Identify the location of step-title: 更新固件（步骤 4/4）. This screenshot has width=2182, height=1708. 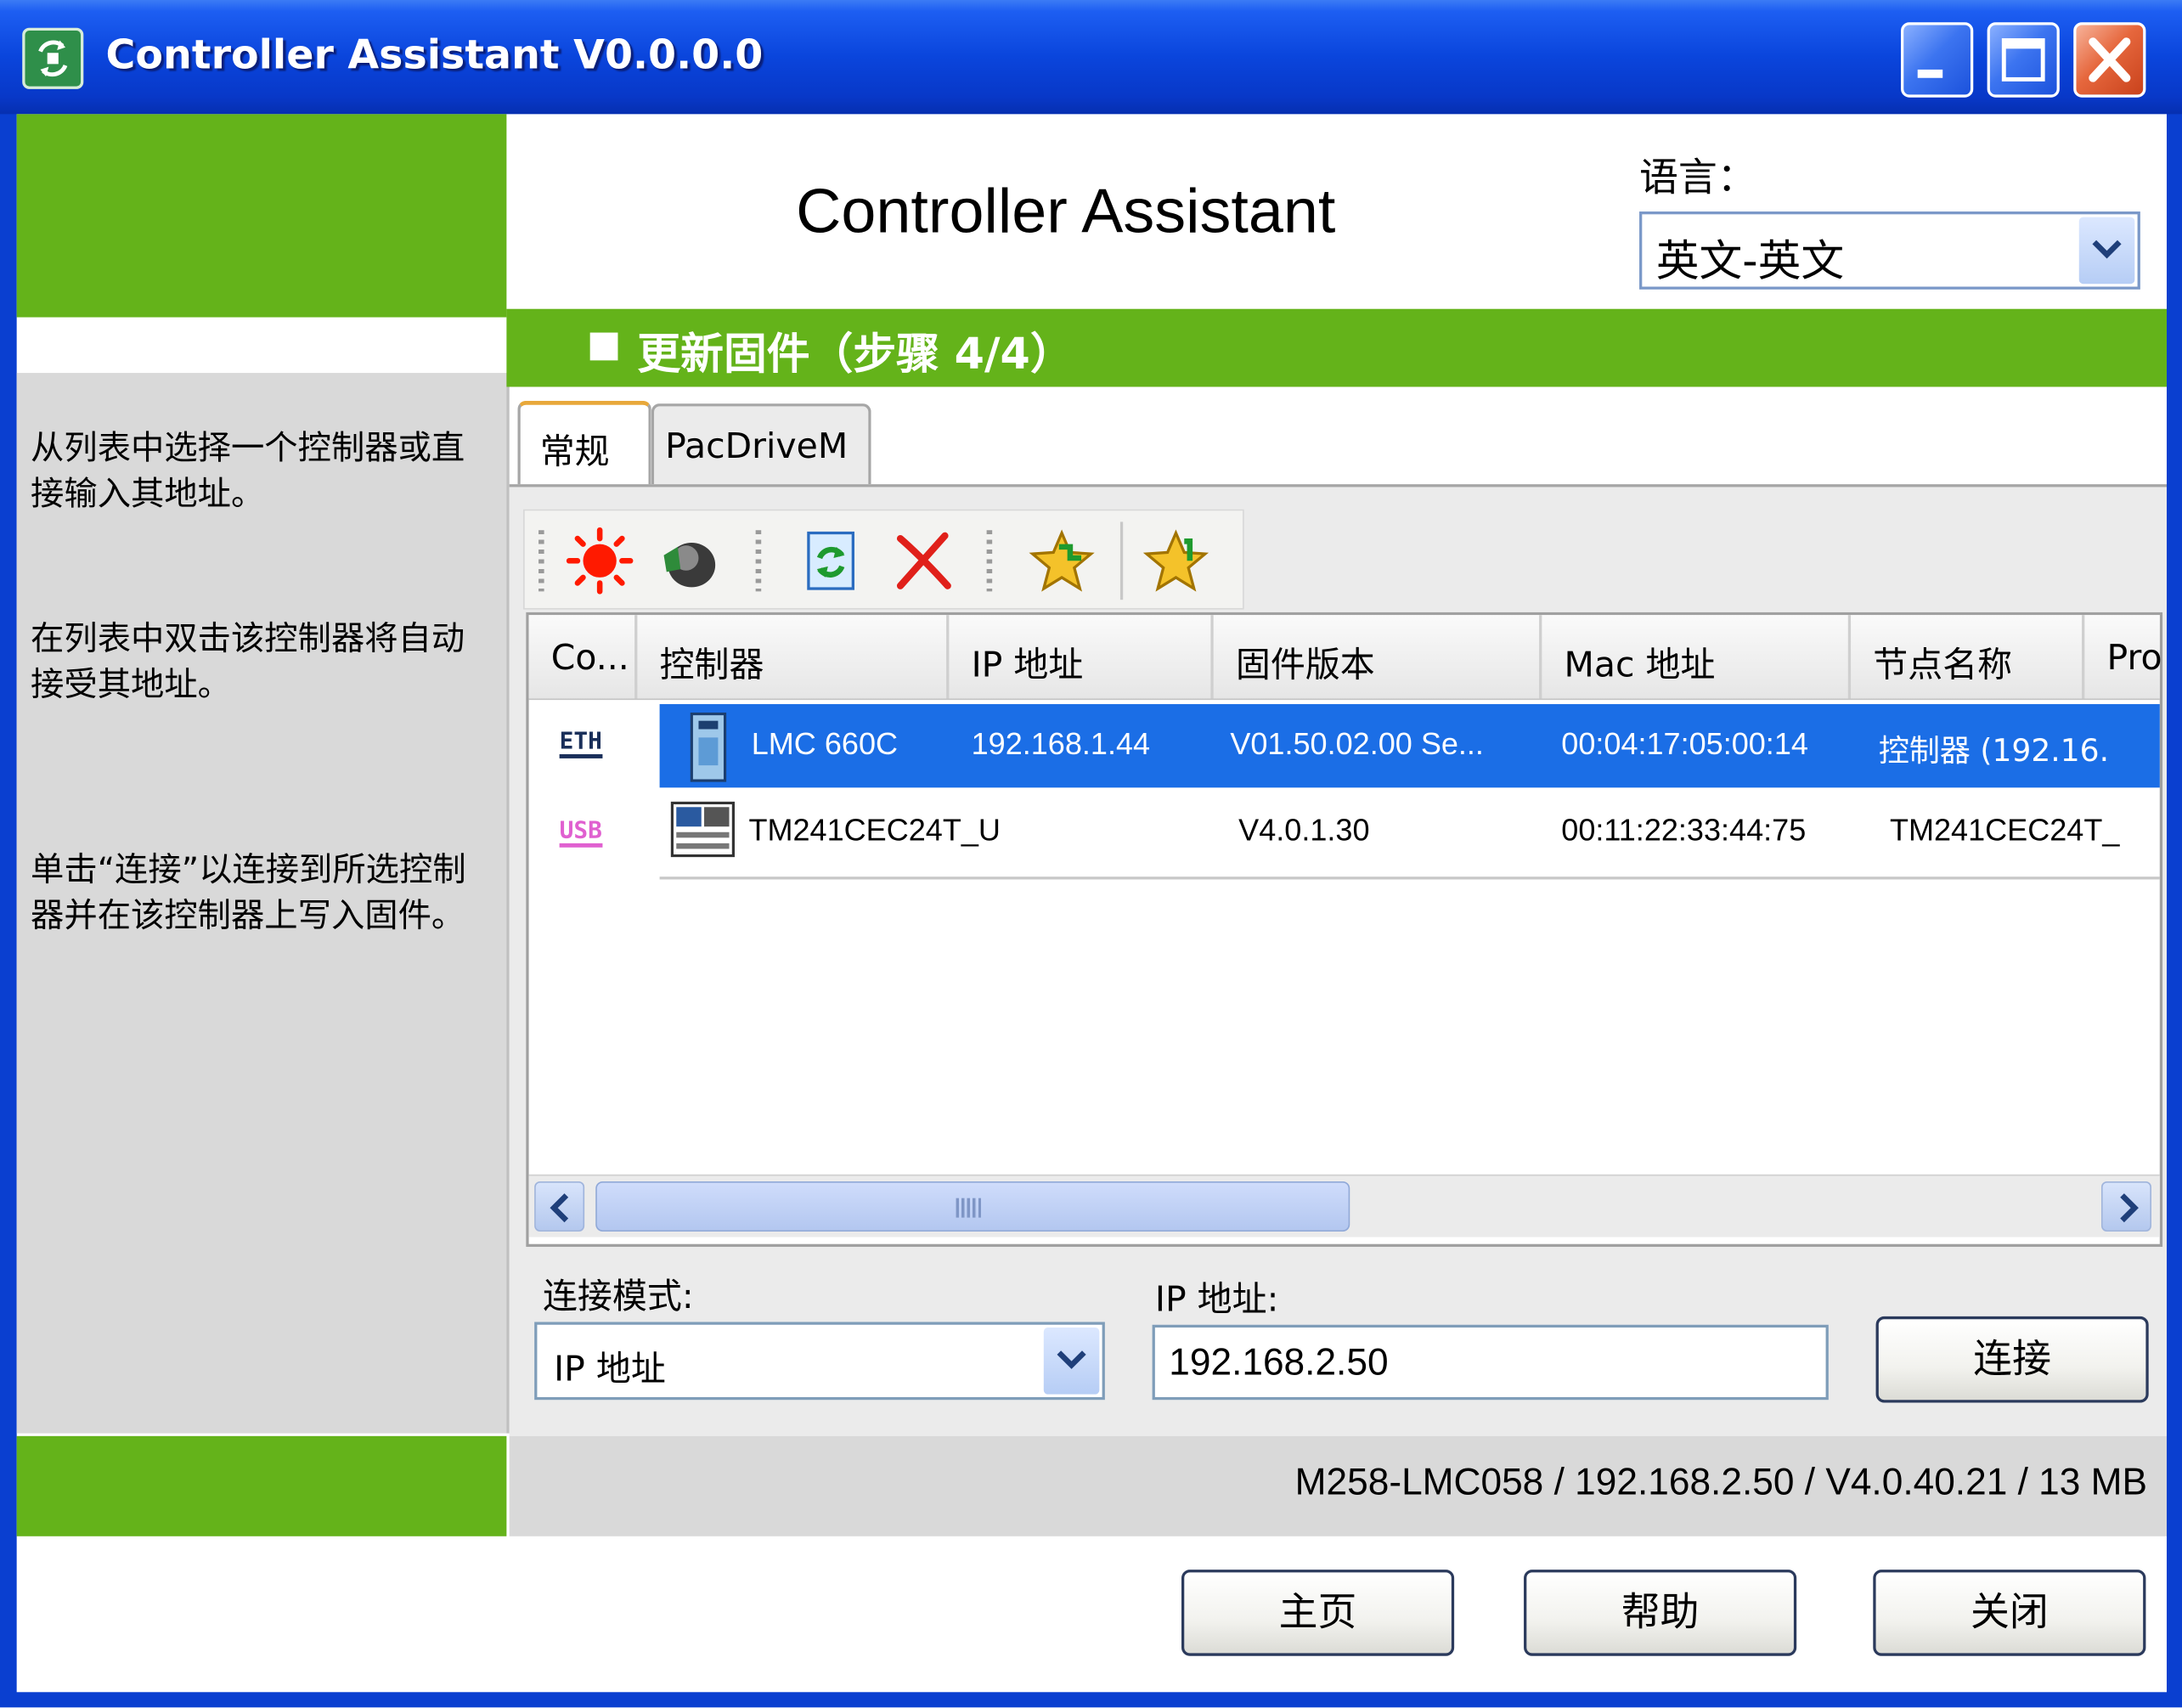
(855, 355).